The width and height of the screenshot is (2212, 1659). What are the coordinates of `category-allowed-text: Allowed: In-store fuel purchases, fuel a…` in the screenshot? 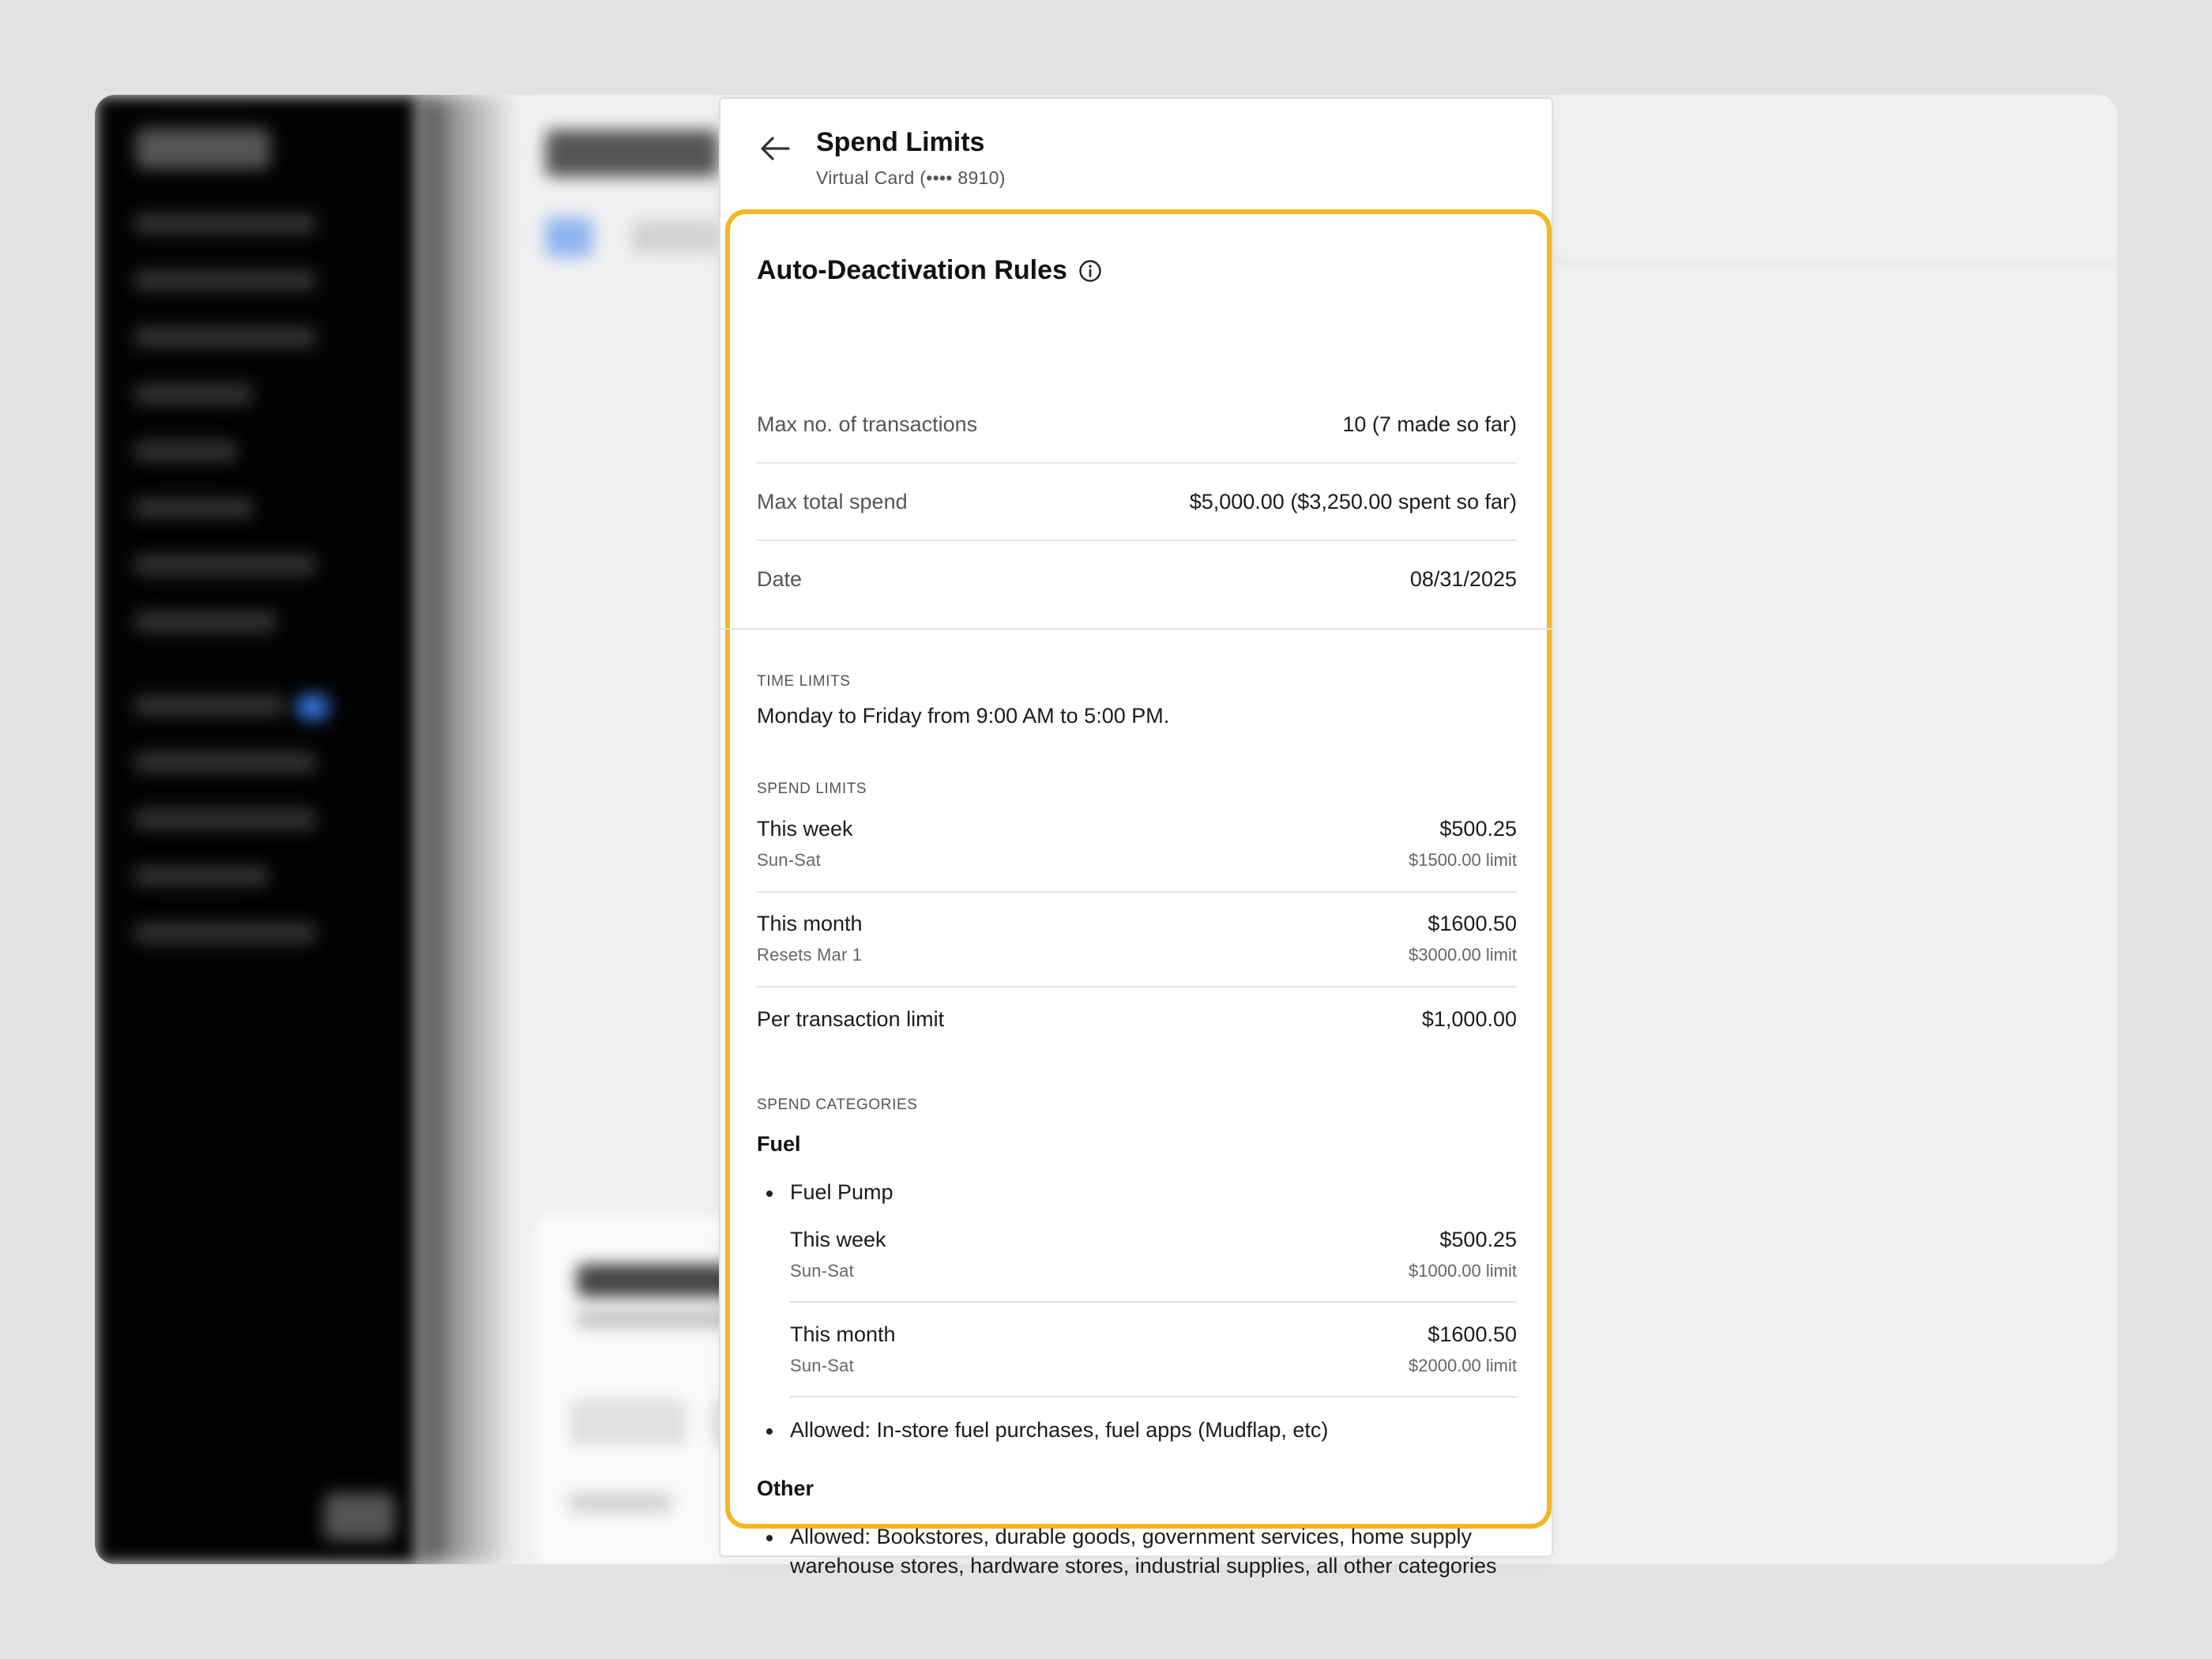 It's located at (1060, 1430).